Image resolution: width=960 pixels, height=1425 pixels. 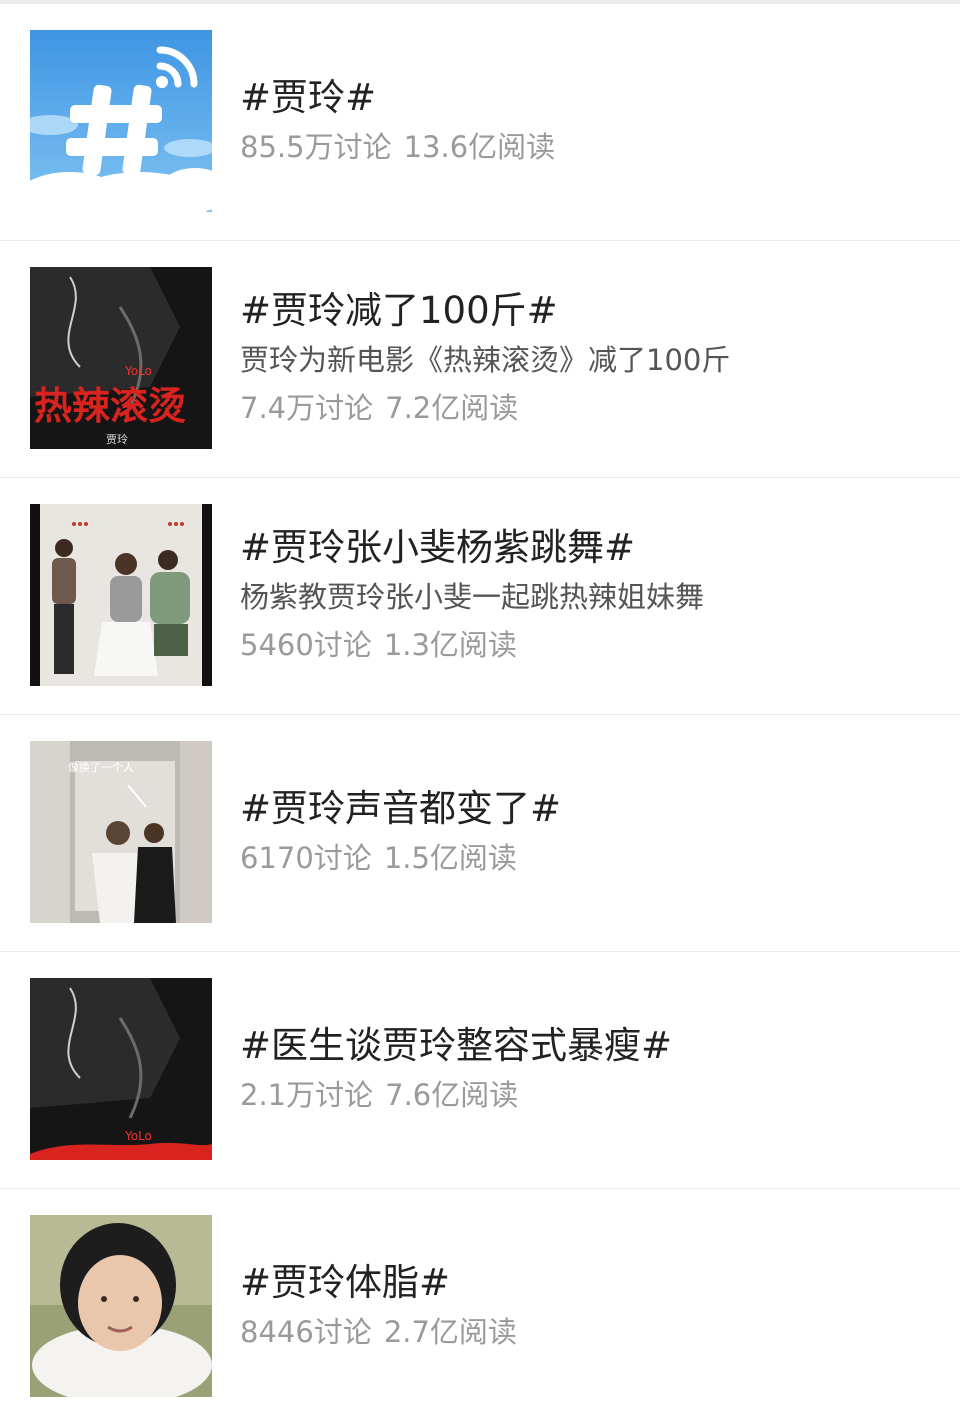 I want to click on topic-text: #贾玲体脂# 8446讨论 2.7亿阅读, so click(x=590, y=1307).